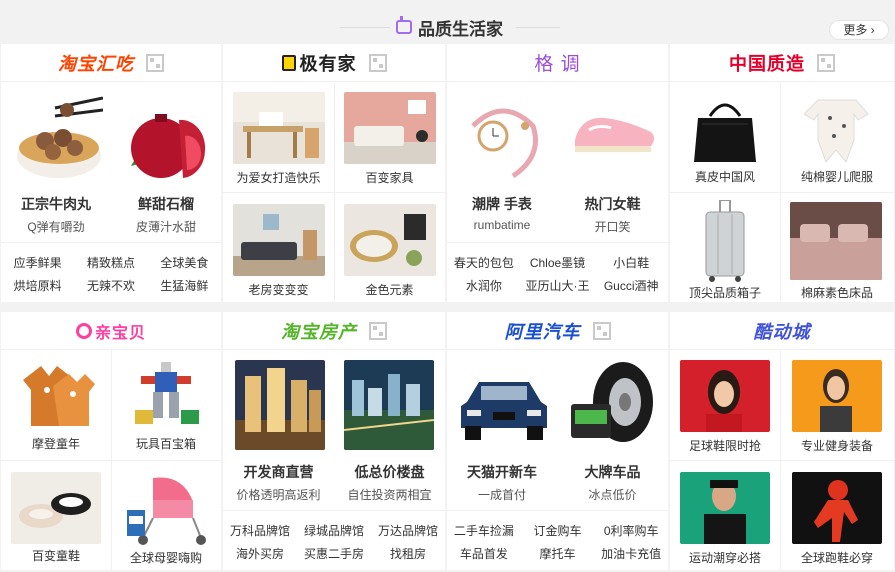 The height and width of the screenshot is (572, 895). Describe the element at coordinates (631, 530) in the screenshot. I see `category-link: 0利率购车` at that location.